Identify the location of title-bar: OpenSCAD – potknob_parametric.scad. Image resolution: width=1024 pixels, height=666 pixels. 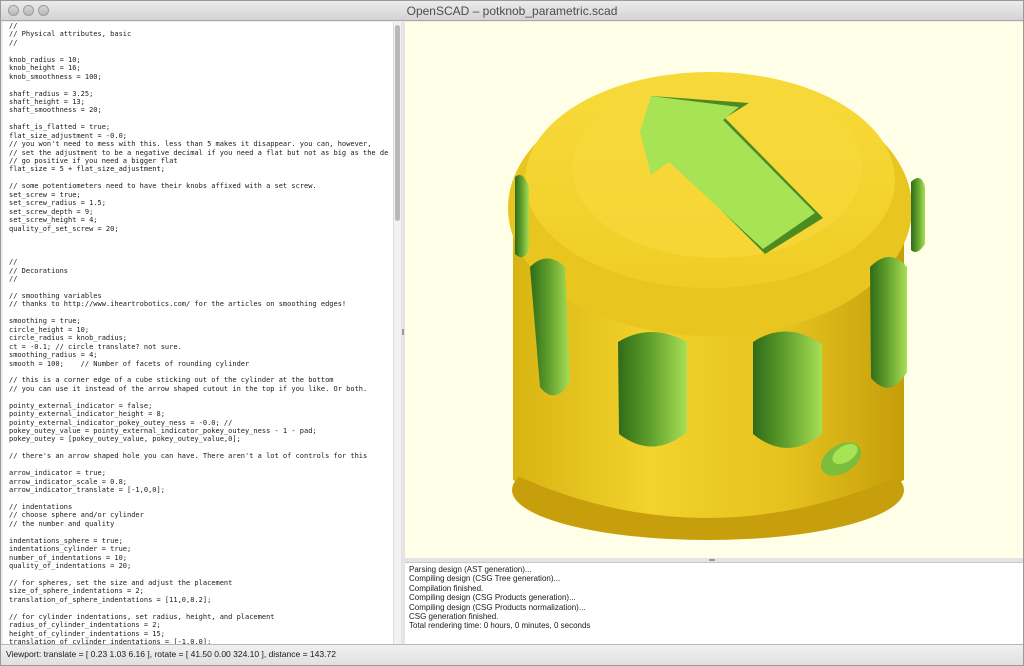
(512, 11).